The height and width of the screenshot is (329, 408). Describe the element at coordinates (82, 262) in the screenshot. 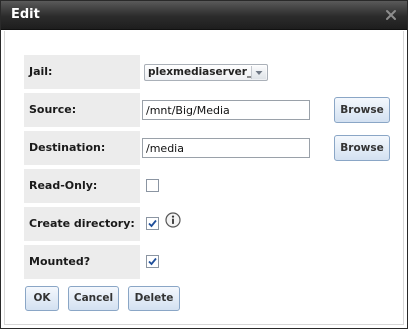

I see `mounted-label: Mounted?` at that location.